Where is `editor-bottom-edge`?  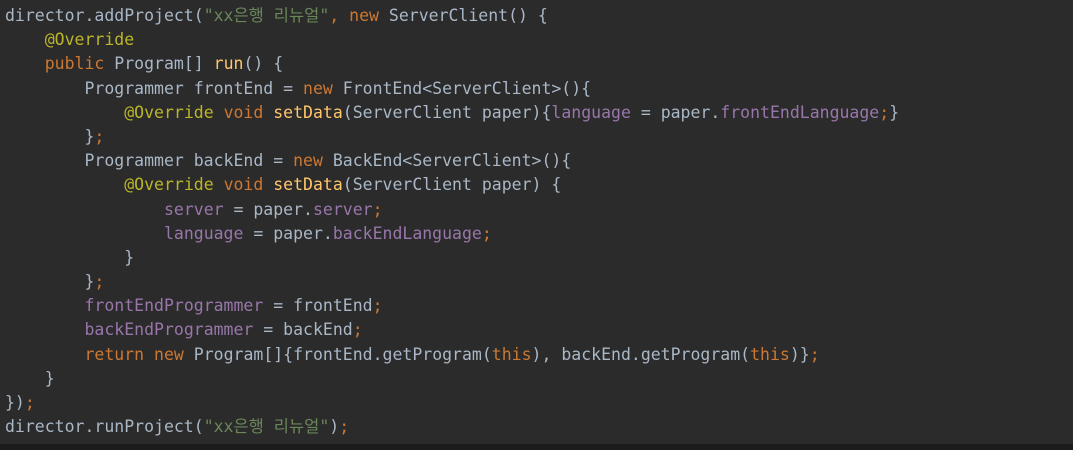
editor-bottom-edge is located at coordinates (536, 447).